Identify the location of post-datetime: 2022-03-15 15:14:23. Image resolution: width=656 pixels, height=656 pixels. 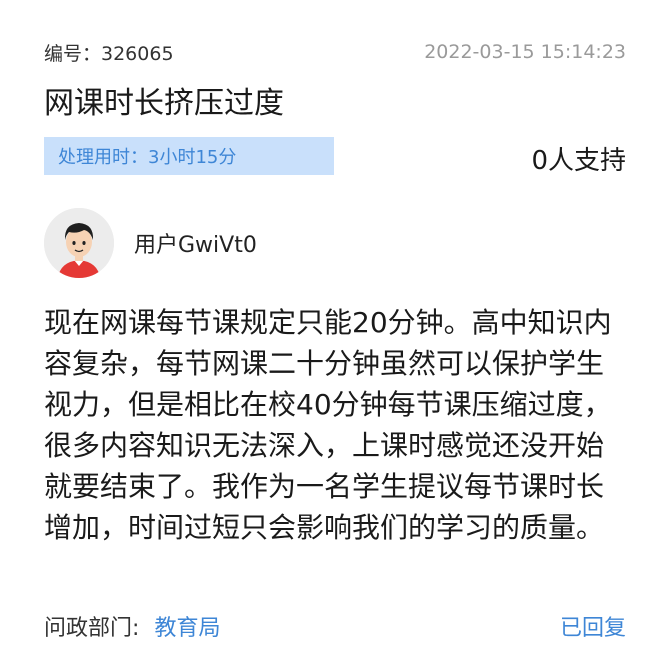
(525, 52).